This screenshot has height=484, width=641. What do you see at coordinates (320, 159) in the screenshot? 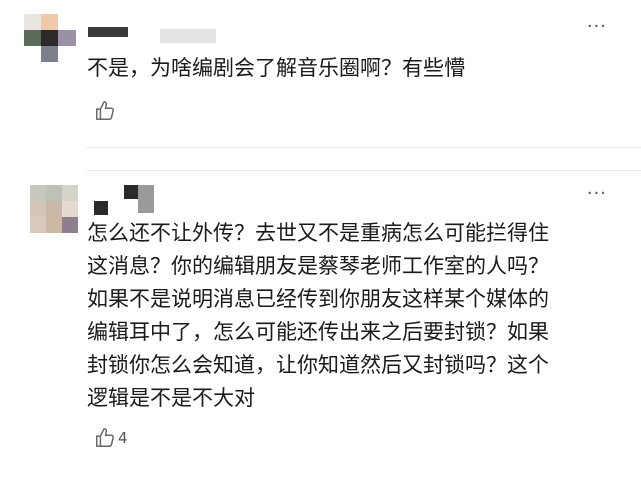
I see `section-gap` at bounding box center [320, 159].